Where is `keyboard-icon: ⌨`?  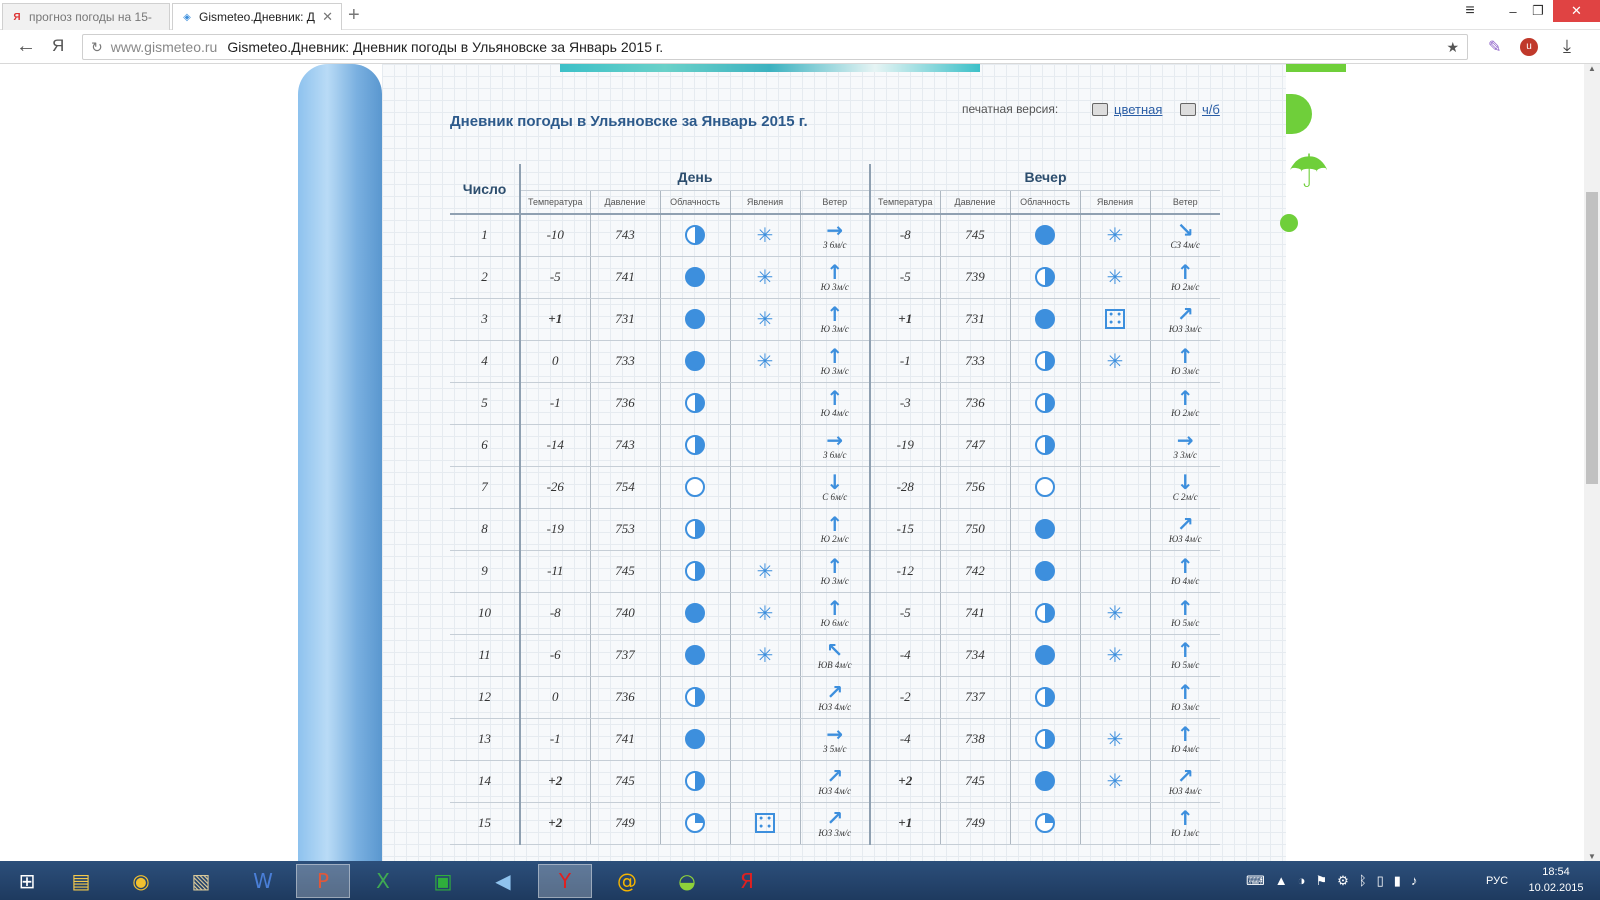
keyboard-icon: ⌨ is located at coordinates (1255, 881).